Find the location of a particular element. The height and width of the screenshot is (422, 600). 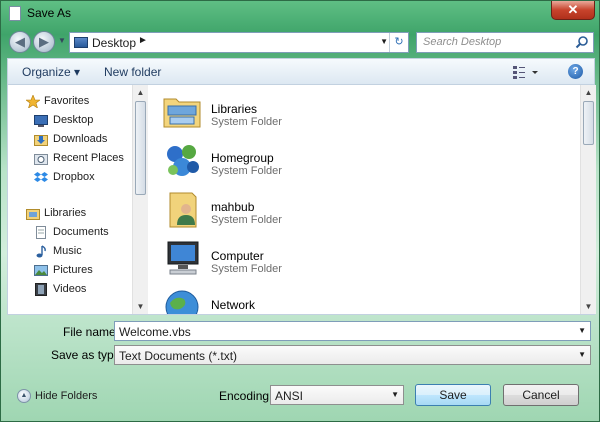

address-chevron-icon: ► is located at coordinates (143, 40).